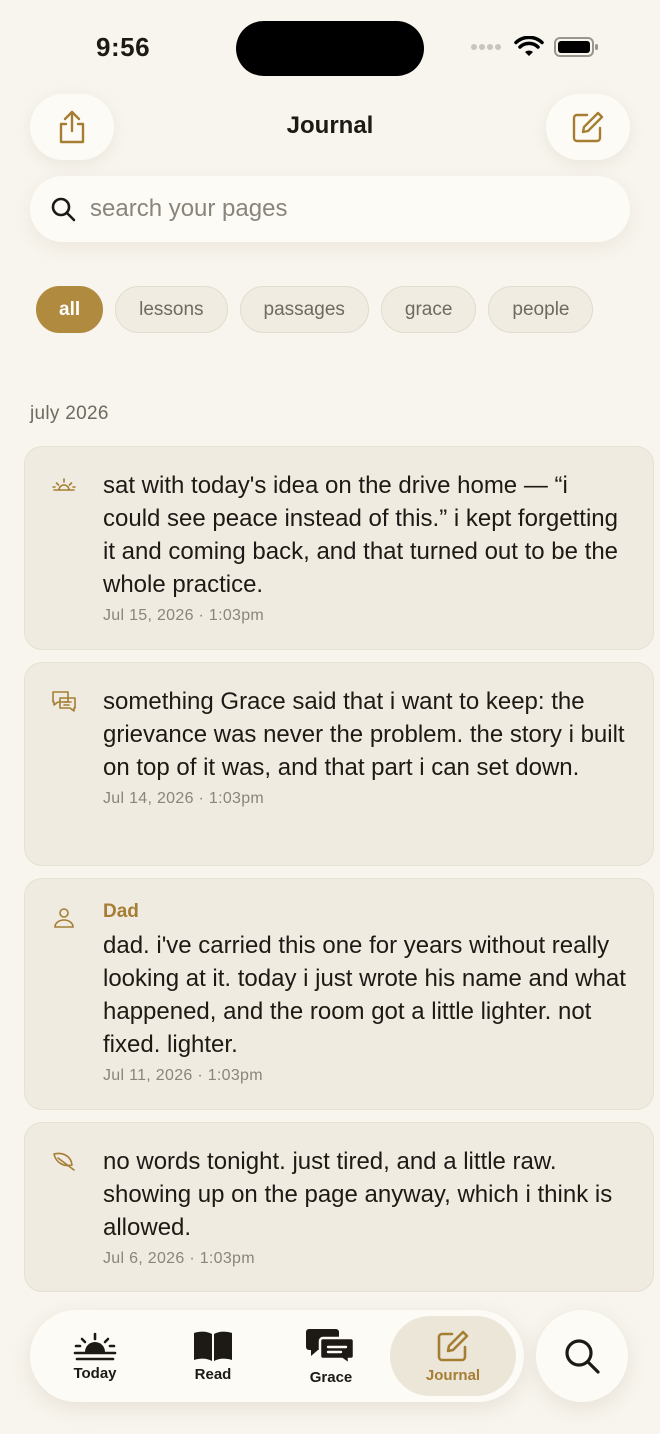  What do you see at coordinates (486, 47) in the screenshot?
I see `signal-icon` at bounding box center [486, 47].